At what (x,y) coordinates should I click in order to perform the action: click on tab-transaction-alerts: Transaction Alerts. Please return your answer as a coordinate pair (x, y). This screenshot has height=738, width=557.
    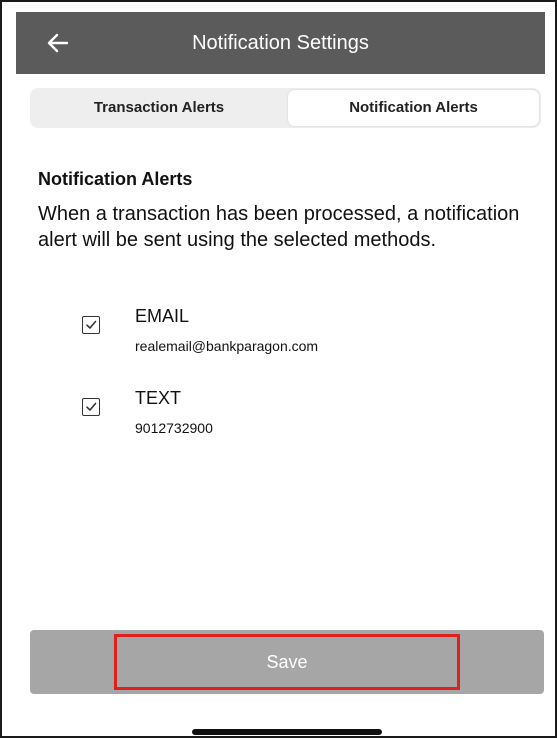
    Looking at the image, I should click on (159, 108).